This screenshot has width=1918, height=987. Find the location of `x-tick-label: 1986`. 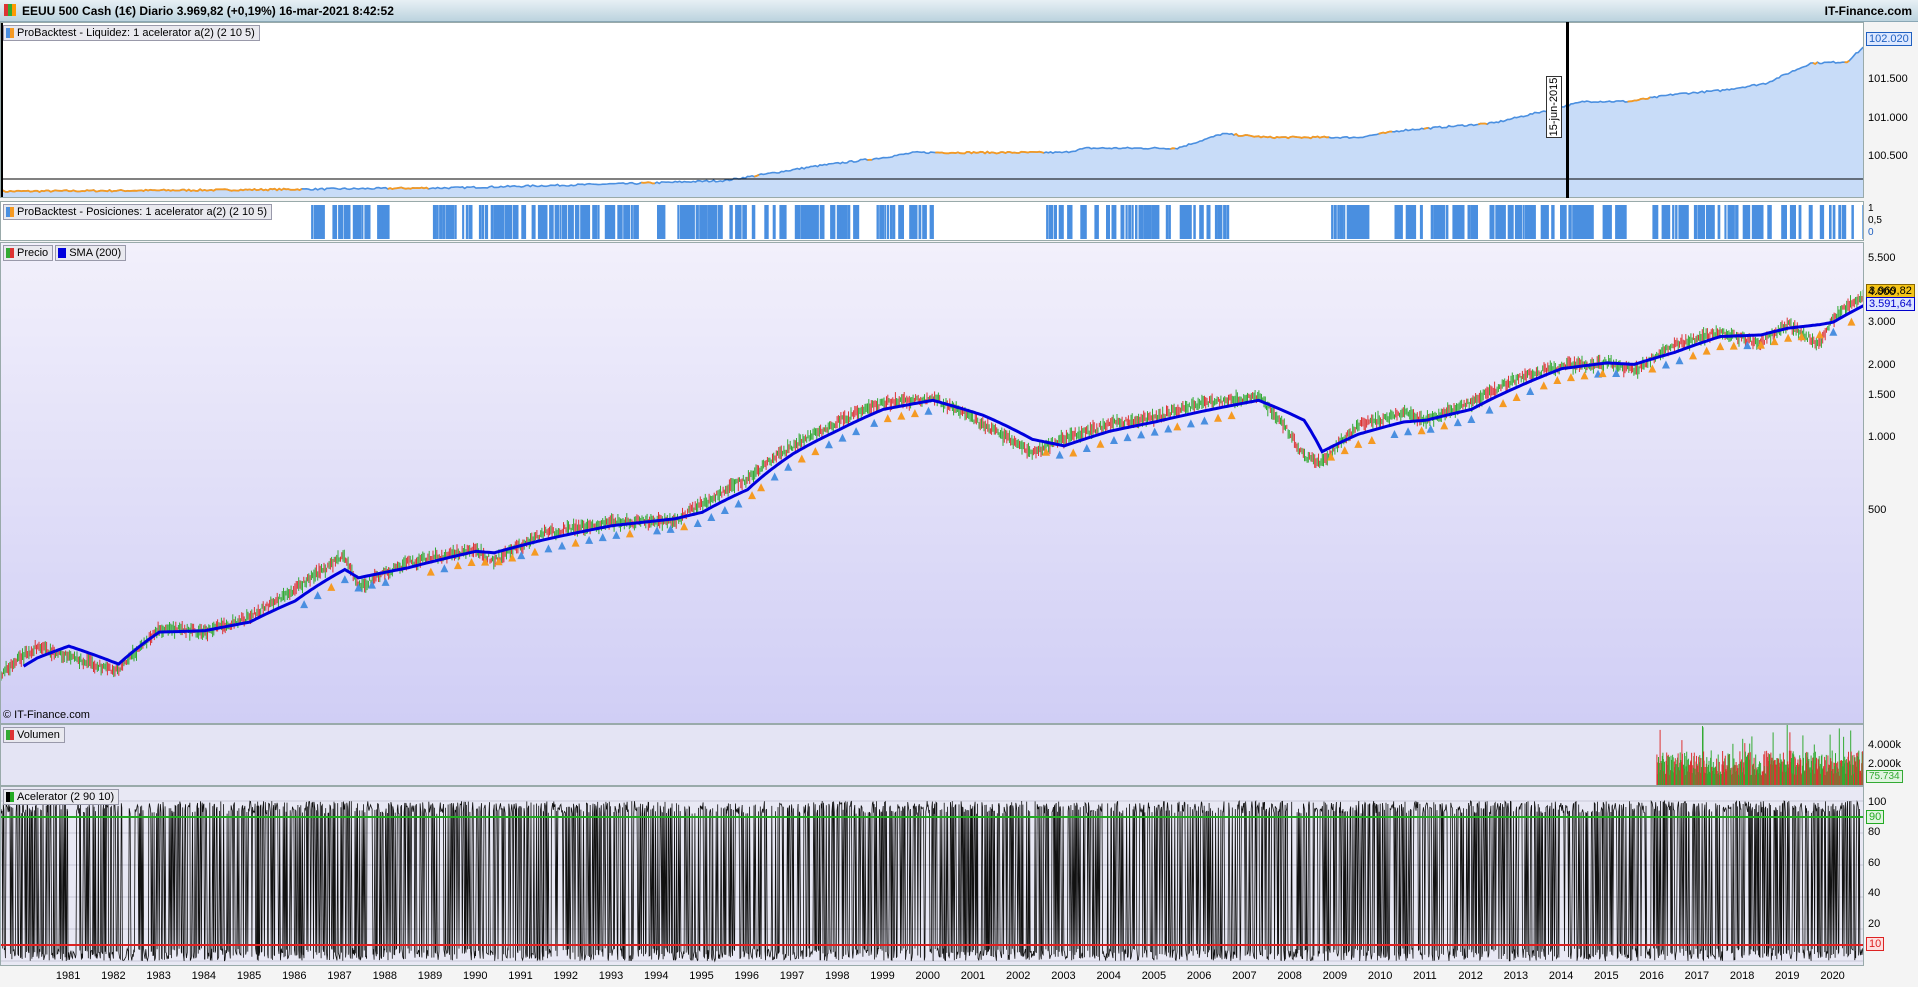

x-tick-label: 1986 is located at coordinates (294, 976).